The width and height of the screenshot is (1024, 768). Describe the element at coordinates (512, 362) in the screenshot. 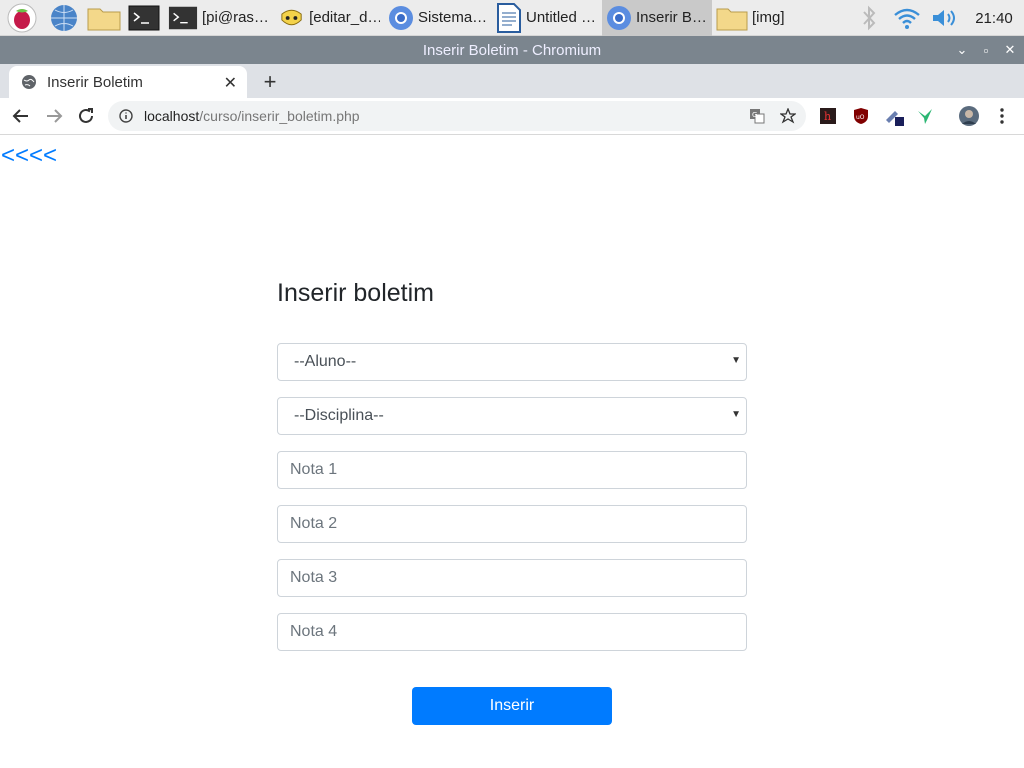

I see `aluno-select: --Aluno-- ▼` at that location.